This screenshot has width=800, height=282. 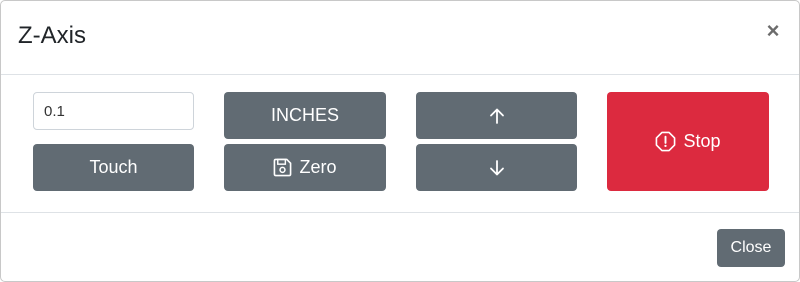 I want to click on step-input, so click(x=113, y=111).